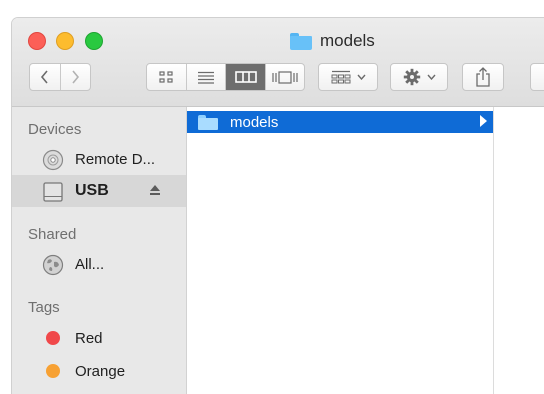  I want to click on minimize-window-button, so click(65, 41).